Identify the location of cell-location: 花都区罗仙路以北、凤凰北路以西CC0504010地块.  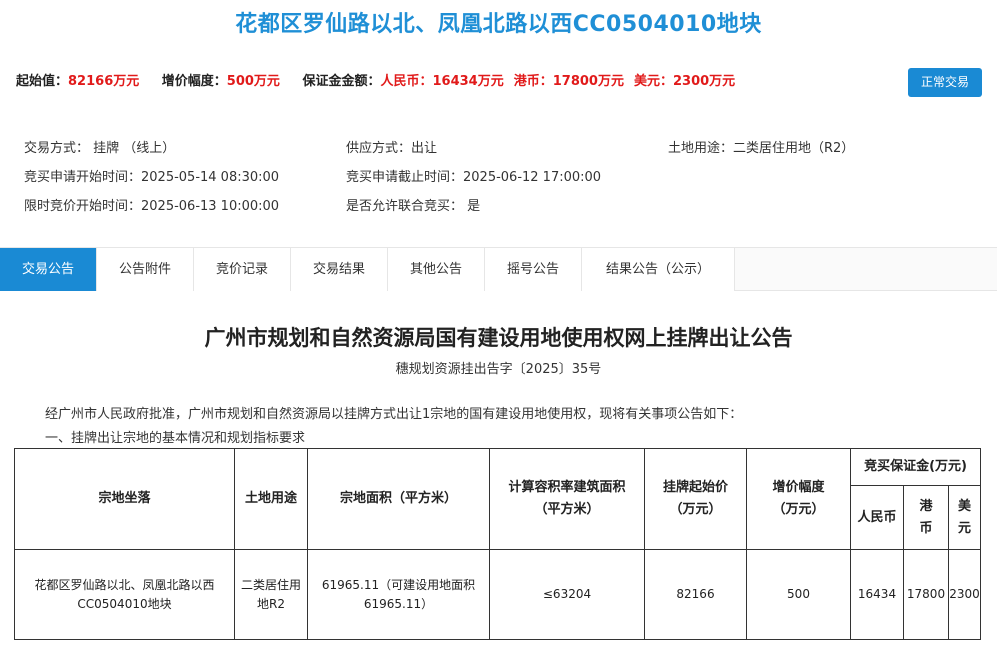
(124, 594).